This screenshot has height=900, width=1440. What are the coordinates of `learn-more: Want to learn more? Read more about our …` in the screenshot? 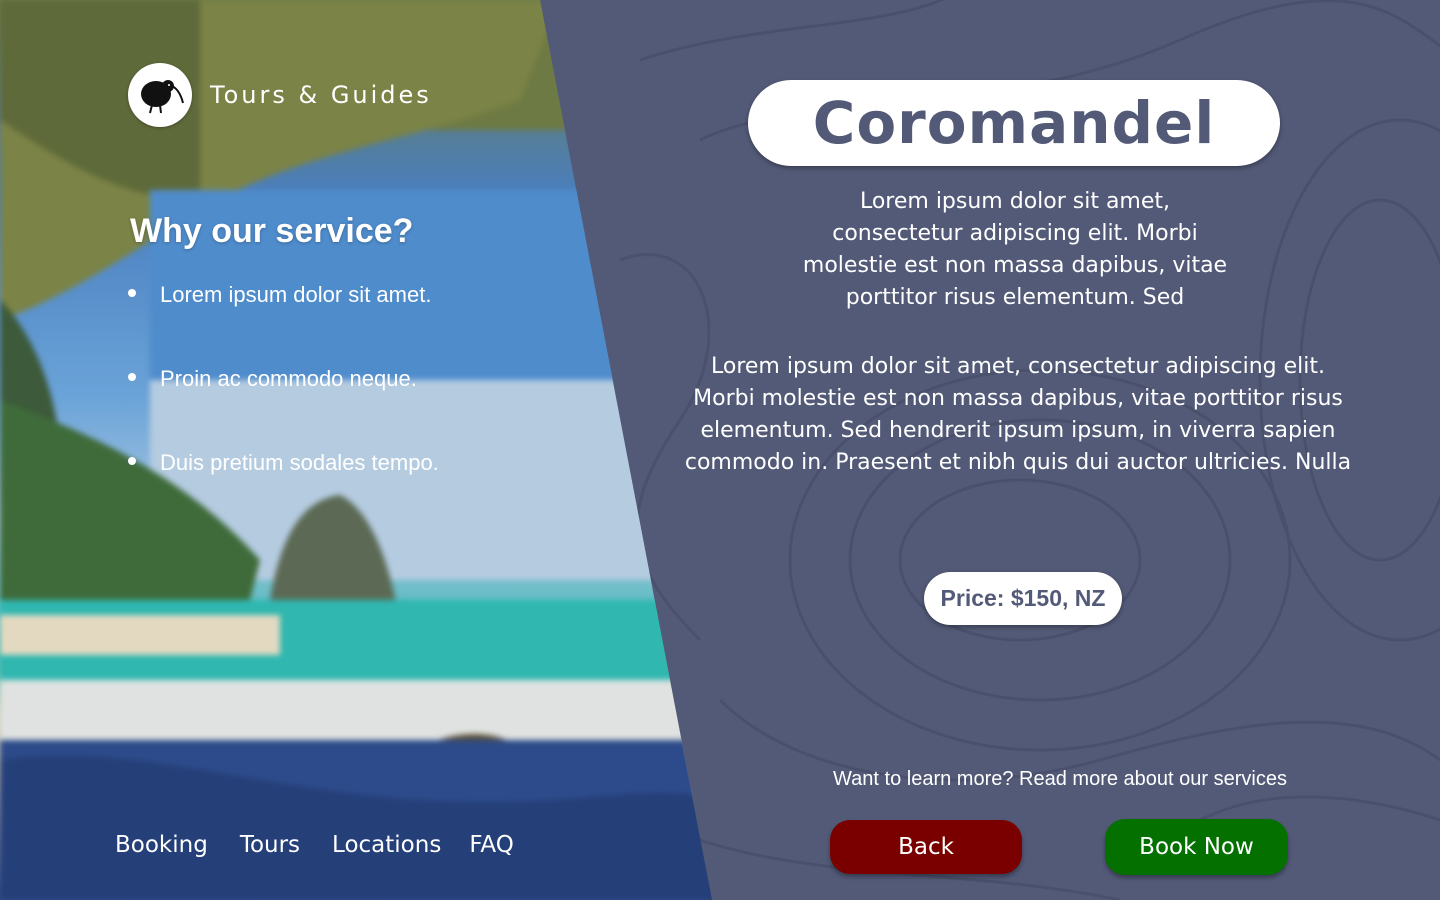 It's located at (1060, 779).